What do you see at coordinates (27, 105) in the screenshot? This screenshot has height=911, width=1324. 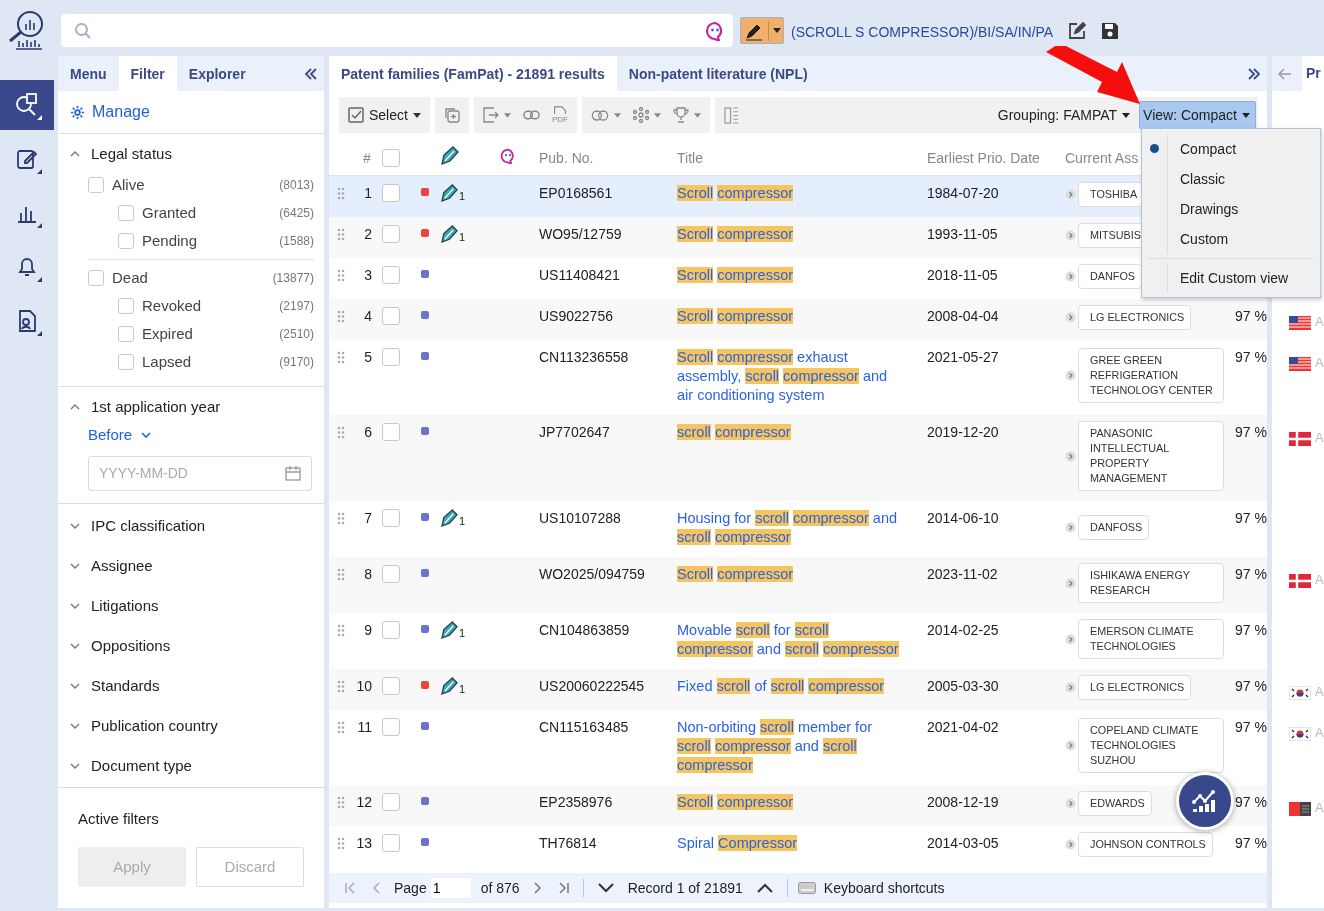 I see `sidebar-item` at bounding box center [27, 105].